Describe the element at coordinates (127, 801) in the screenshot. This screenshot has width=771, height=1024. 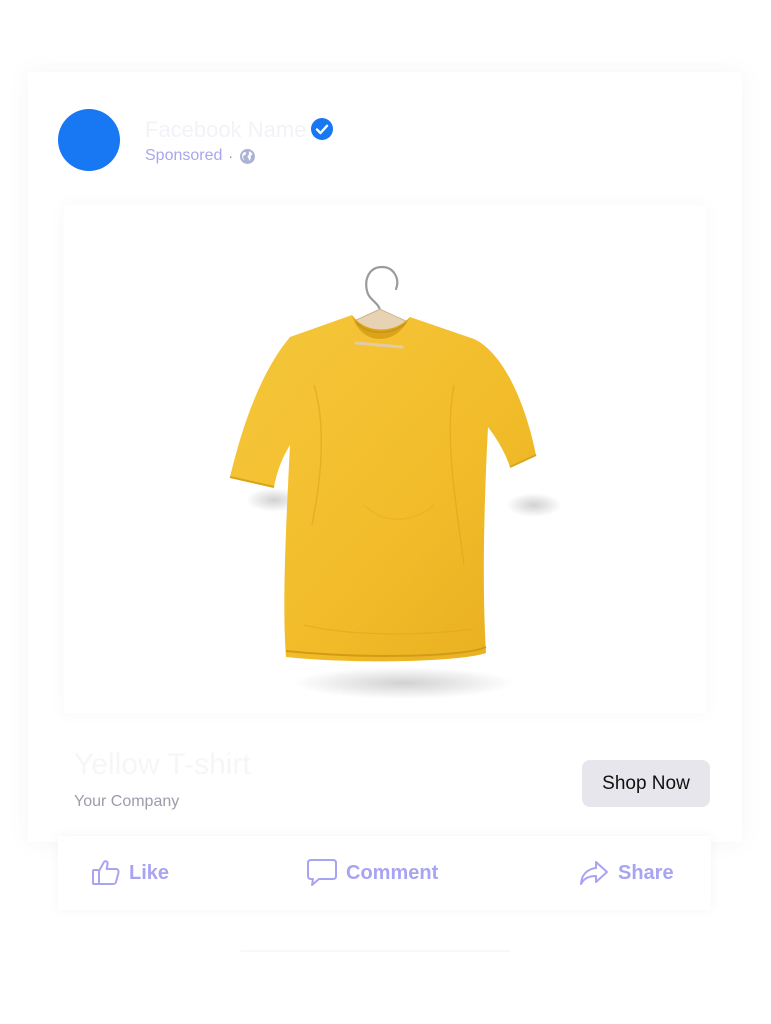
I see `company-name: Your Company` at that location.